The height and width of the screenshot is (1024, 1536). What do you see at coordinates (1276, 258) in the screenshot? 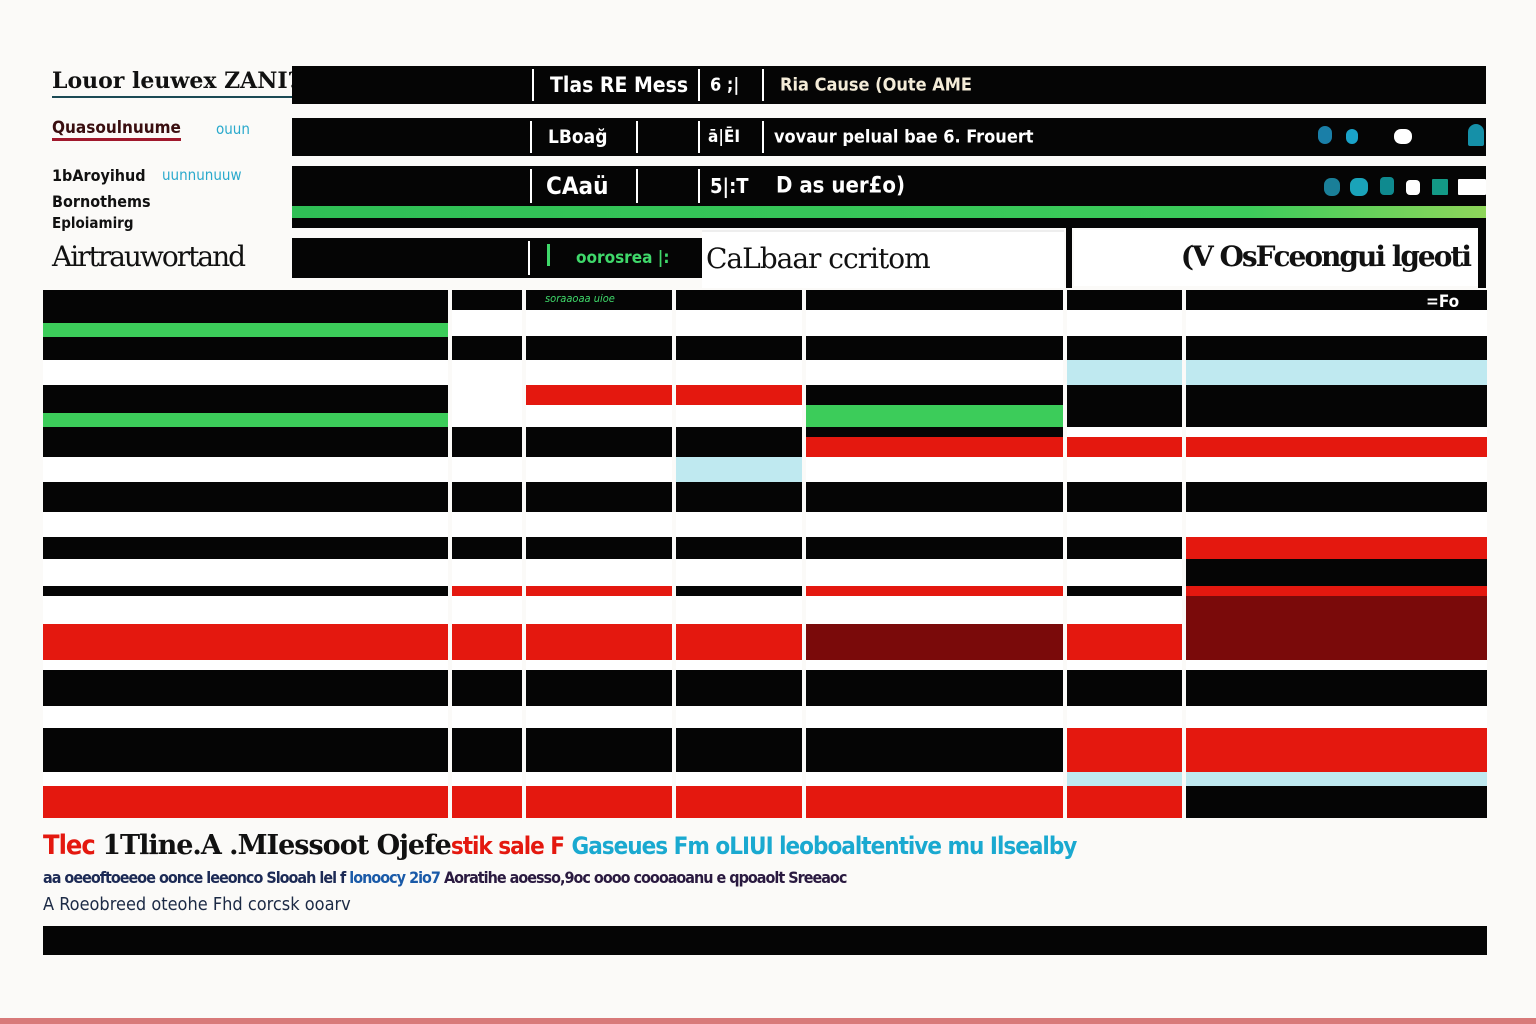
I see `column-title-2: (V OsFceongui lgeoti` at bounding box center [1276, 258].